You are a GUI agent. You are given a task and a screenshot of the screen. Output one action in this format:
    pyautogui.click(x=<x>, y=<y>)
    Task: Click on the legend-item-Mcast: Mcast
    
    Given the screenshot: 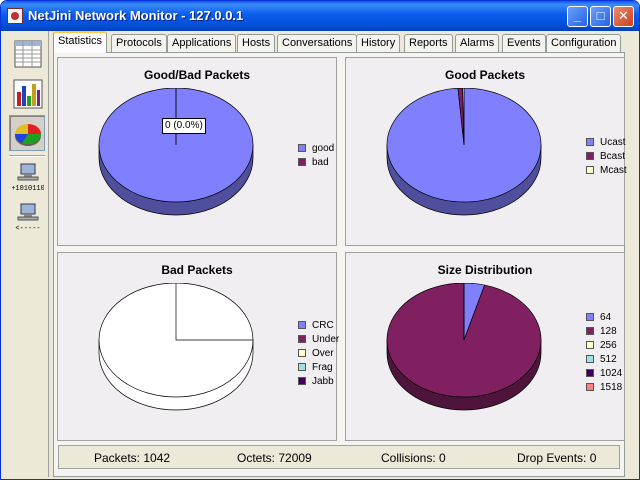 What is the action you would take?
    pyautogui.click(x=606, y=171)
    